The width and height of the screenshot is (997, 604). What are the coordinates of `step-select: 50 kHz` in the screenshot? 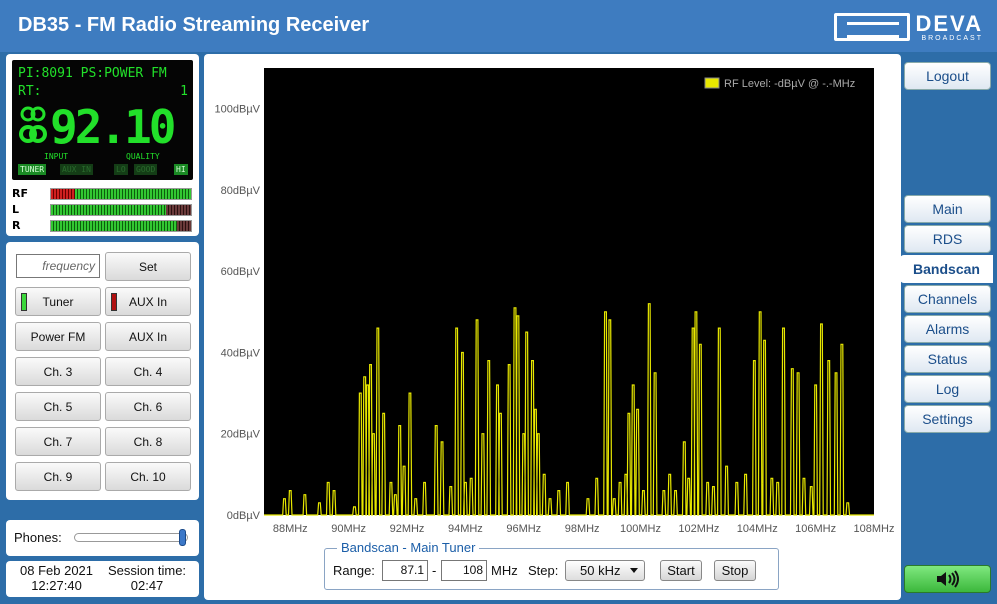 It's located at (605, 570).